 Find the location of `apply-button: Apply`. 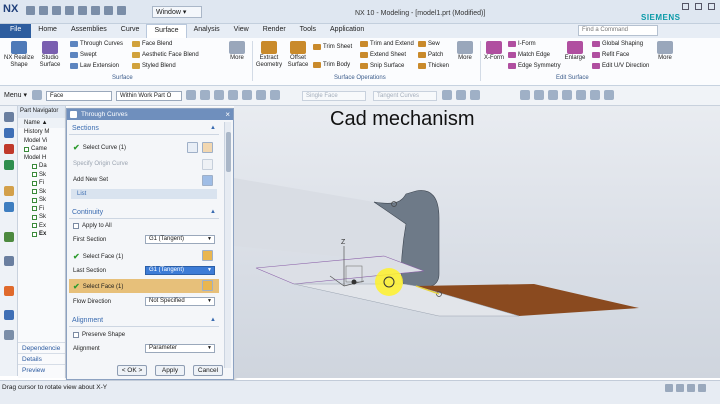

apply-button: Apply is located at coordinates (170, 370).